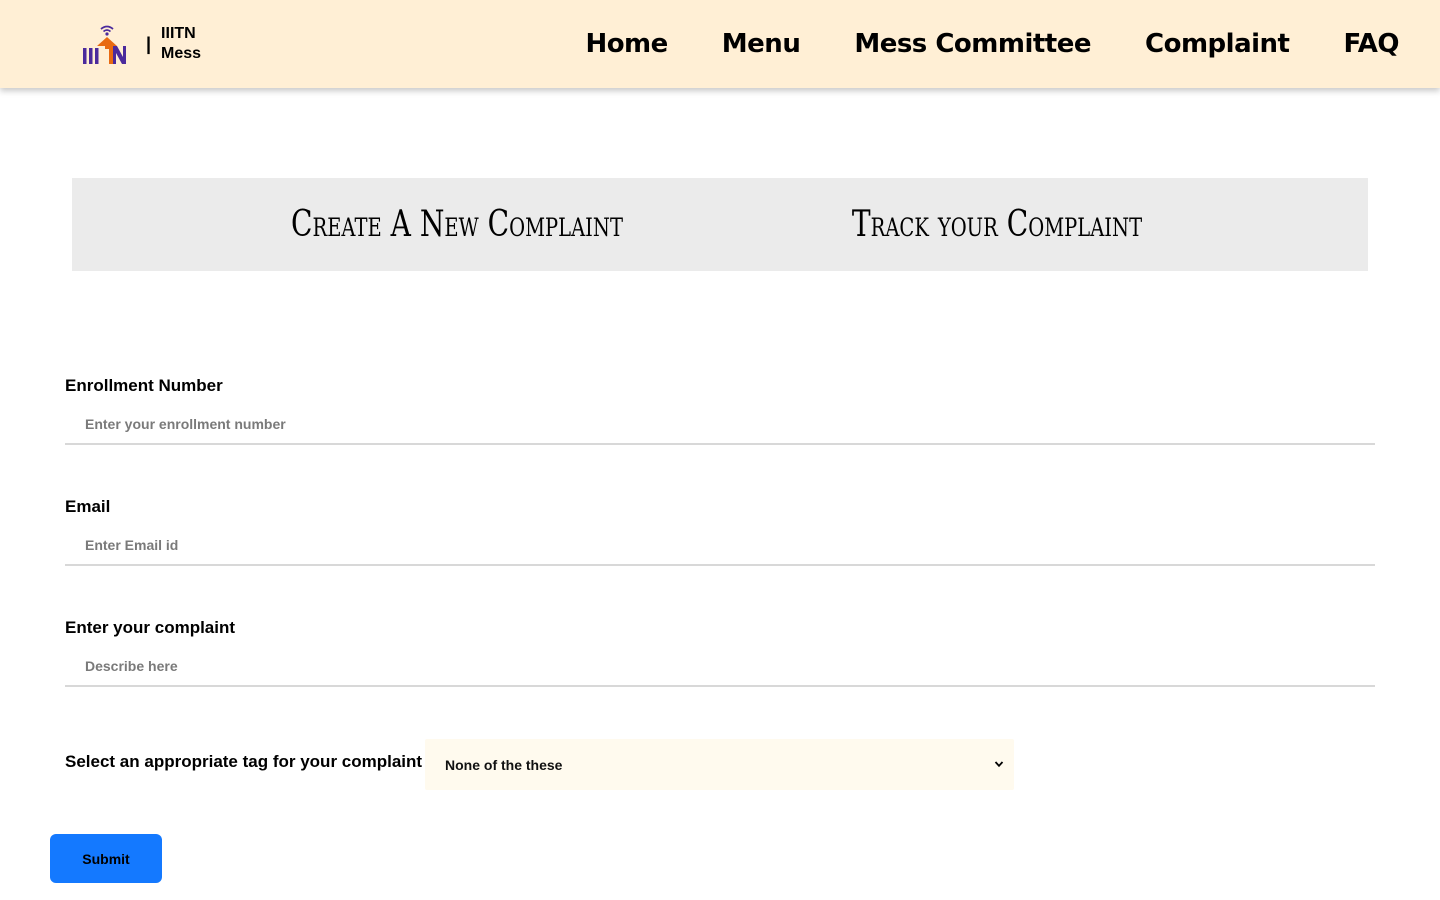 The height and width of the screenshot is (900, 1440). What do you see at coordinates (457, 224) in the screenshot?
I see `tab-create-complaint: Create A New Complaint` at bounding box center [457, 224].